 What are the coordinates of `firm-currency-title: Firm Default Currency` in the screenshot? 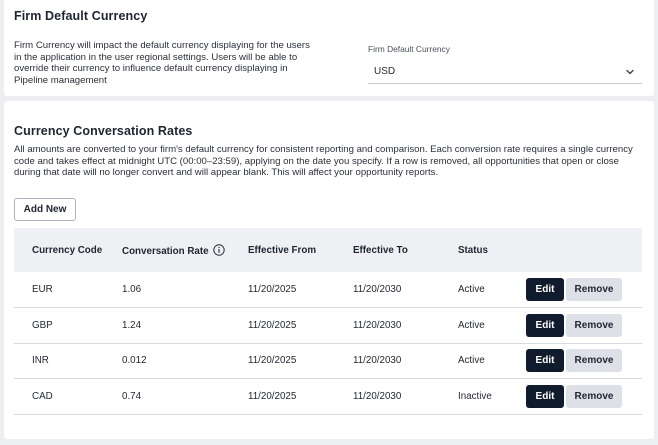 It's located at (81, 16).